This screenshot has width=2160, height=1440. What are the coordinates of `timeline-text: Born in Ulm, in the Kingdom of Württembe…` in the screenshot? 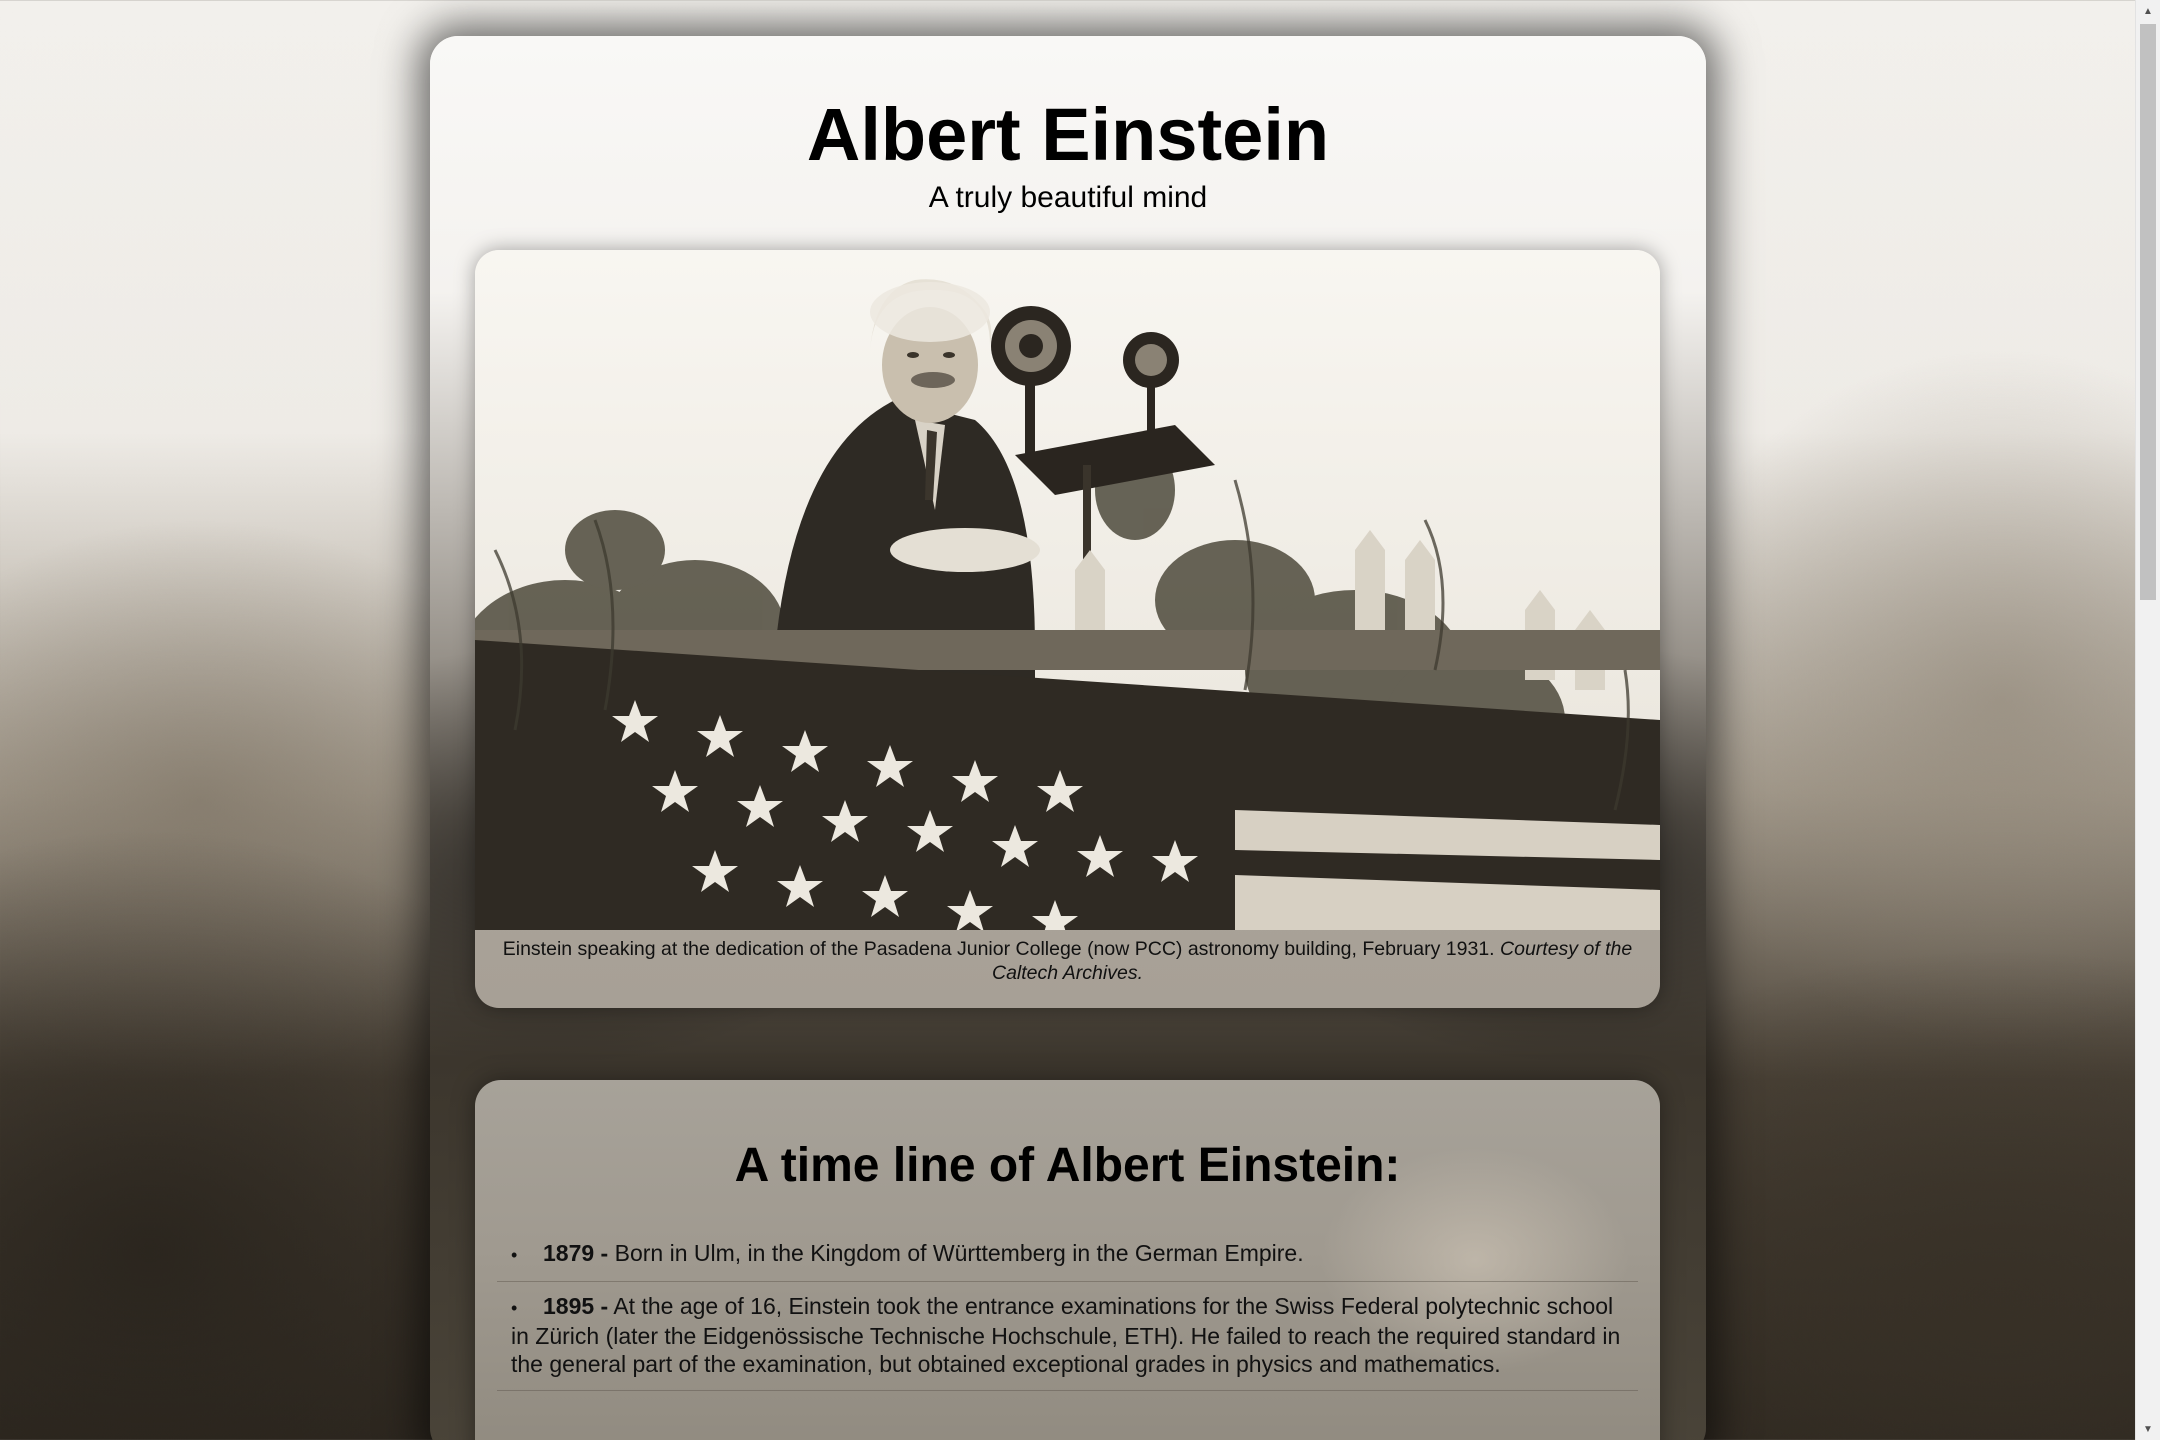 It's located at (956, 1253).